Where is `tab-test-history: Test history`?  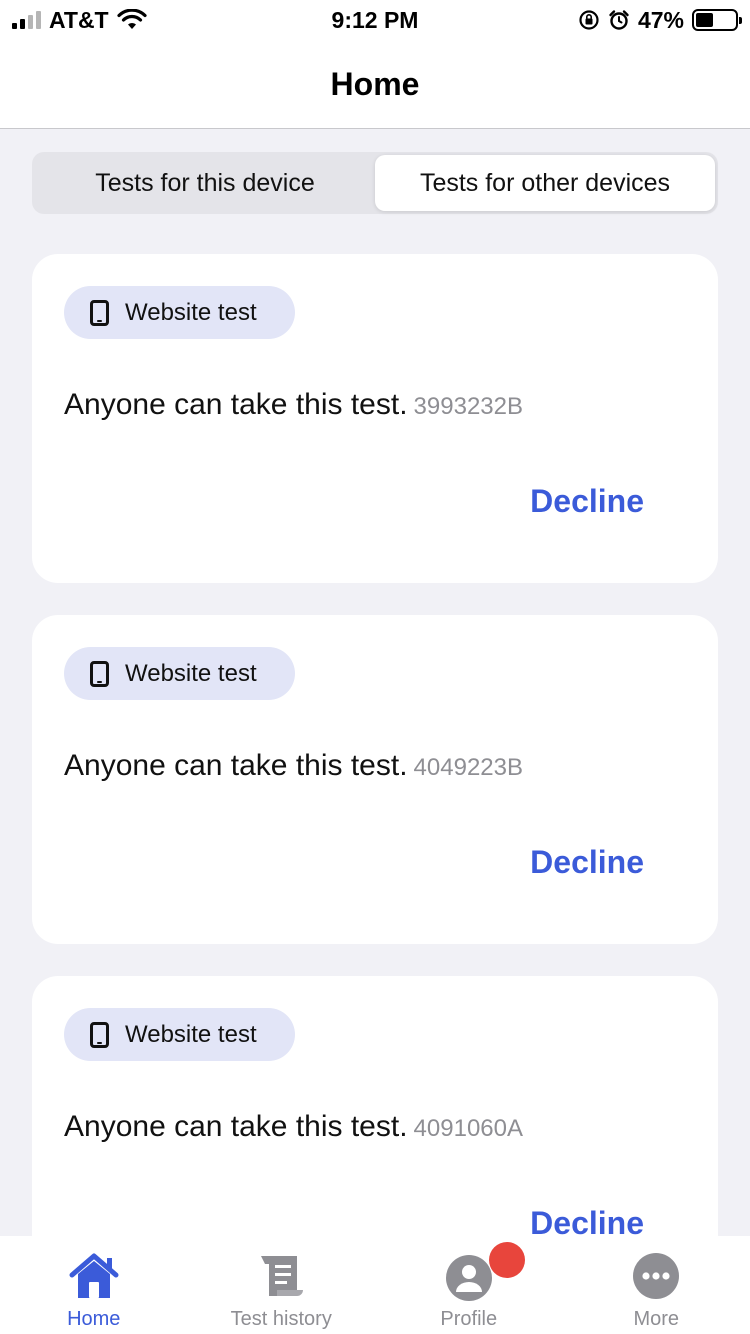 tab-test-history: Test history is located at coordinates (282, 1285).